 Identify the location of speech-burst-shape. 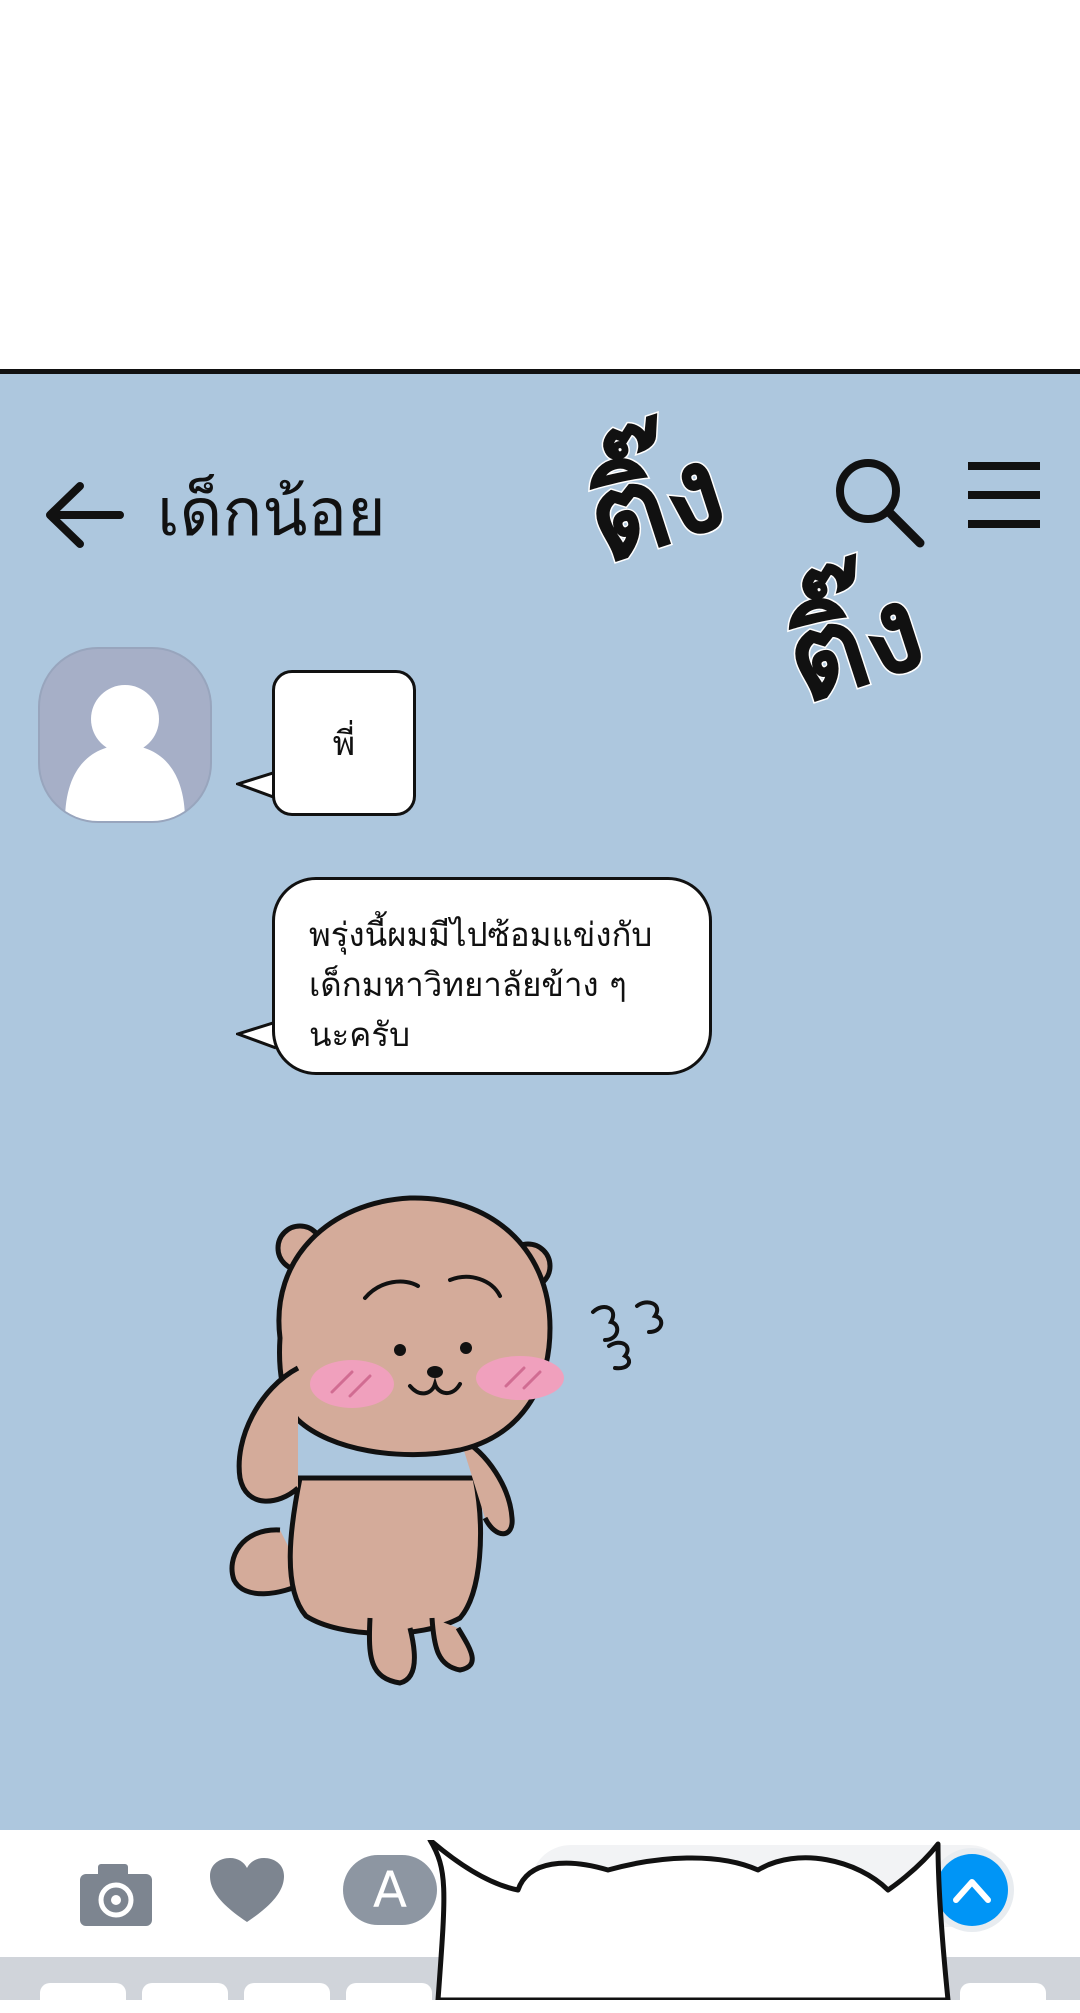
(689, 1920).